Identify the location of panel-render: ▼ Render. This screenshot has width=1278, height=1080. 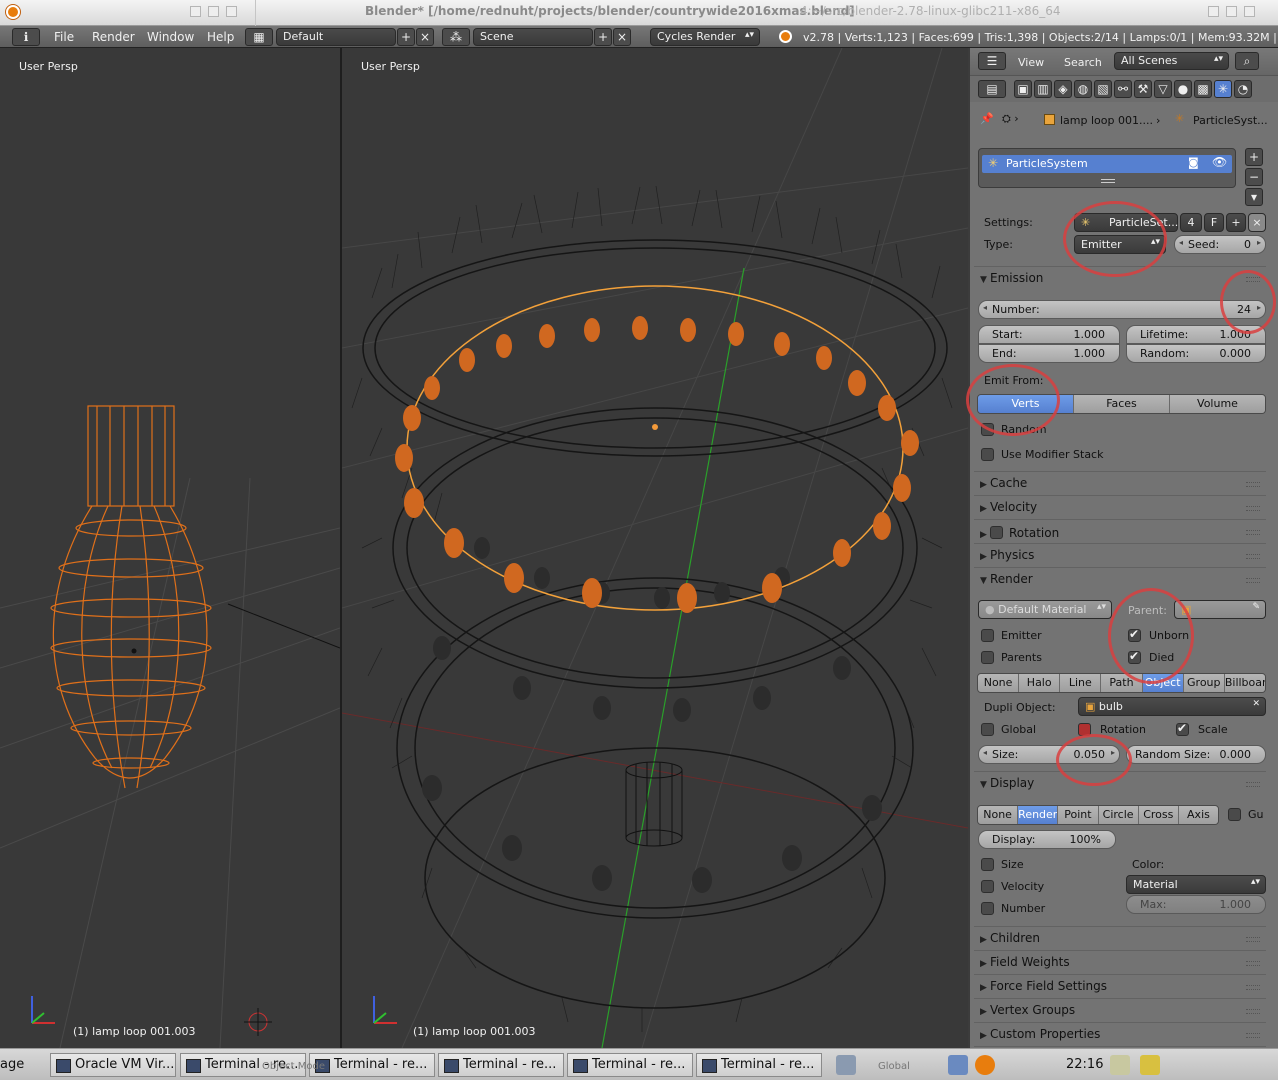
(1120, 580).